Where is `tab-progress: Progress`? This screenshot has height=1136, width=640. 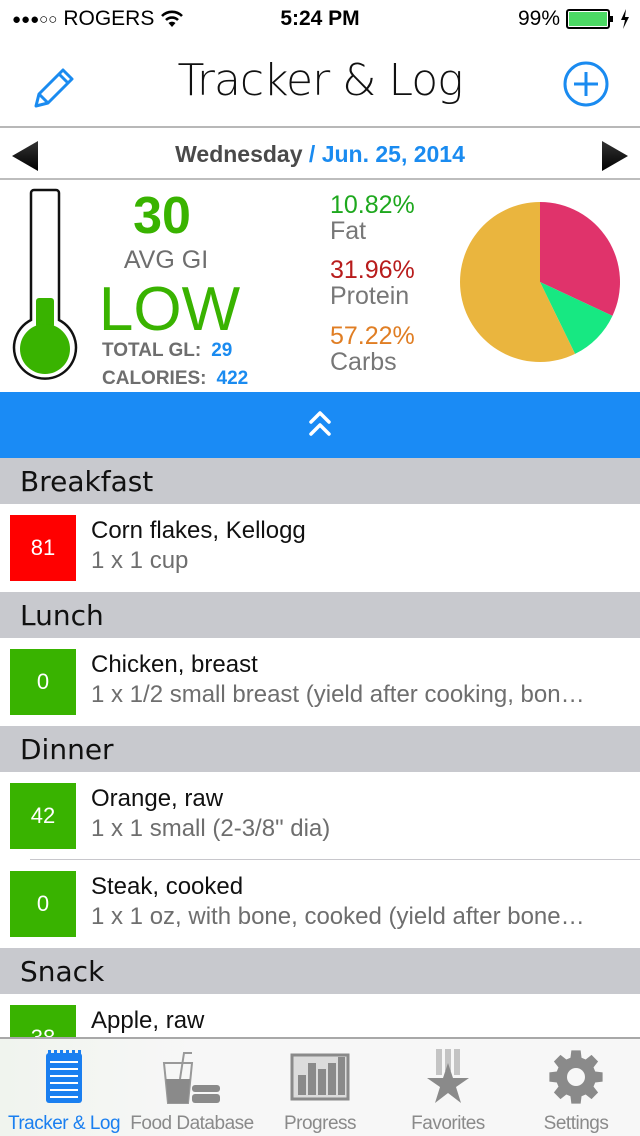 tab-progress: Progress is located at coordinates (320, 1087).